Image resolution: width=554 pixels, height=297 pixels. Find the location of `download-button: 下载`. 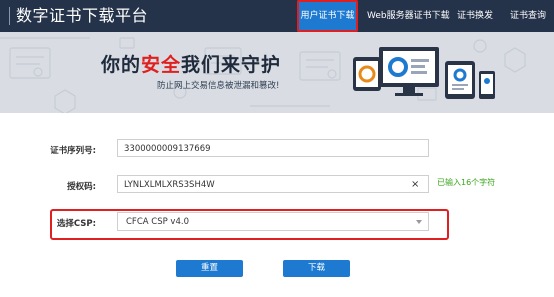

download-button: 下载 is located at coordinates (316, 268).